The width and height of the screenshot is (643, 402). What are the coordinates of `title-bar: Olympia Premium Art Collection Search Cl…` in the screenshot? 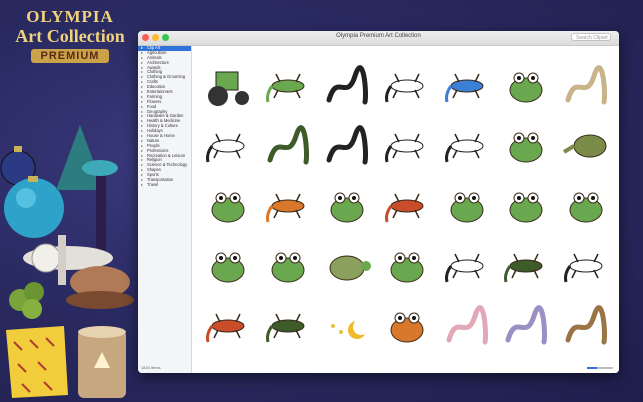 It's located at (378, 38).